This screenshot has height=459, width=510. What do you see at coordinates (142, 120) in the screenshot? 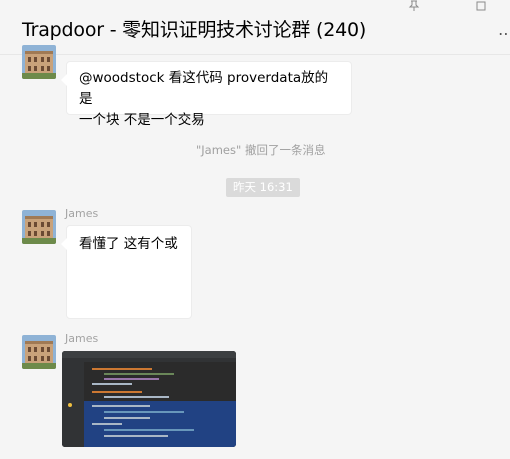
I see `message-line: 一个块 不是一个交易` at bounding box center [142, 120].